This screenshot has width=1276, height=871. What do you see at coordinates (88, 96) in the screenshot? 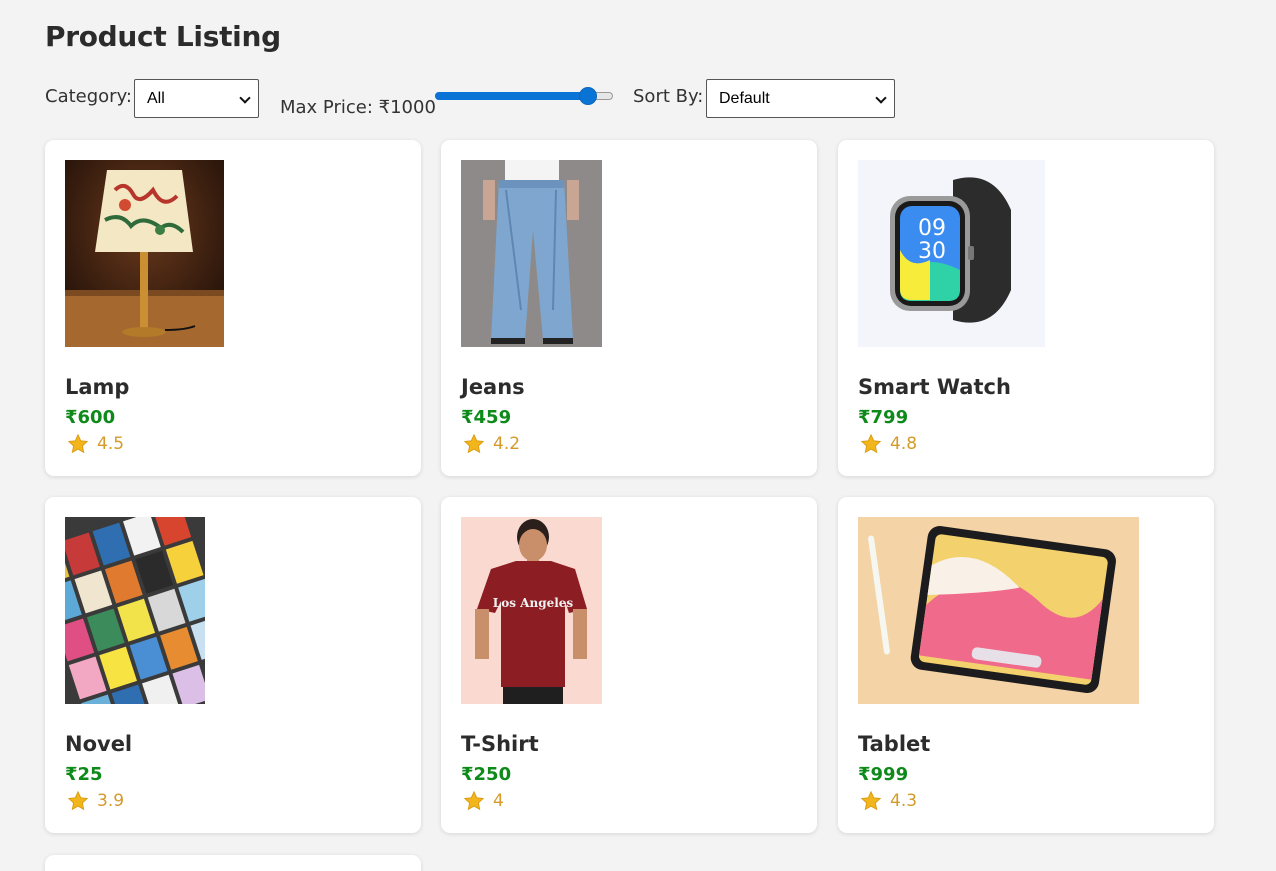
I see `category-label: Category:` at bounding box center [88, 96].